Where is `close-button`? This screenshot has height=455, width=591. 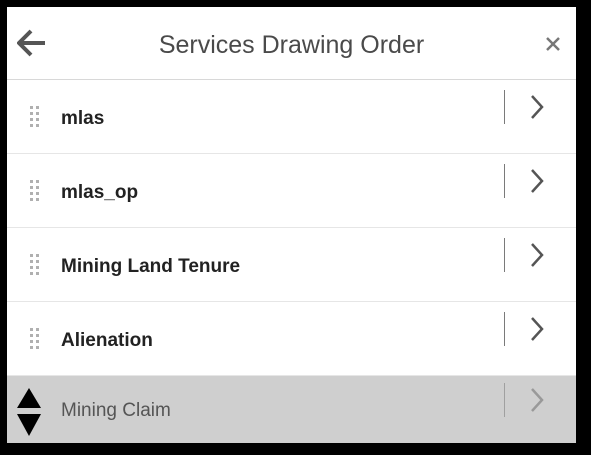
close-button is located at coordinates (553, 44).